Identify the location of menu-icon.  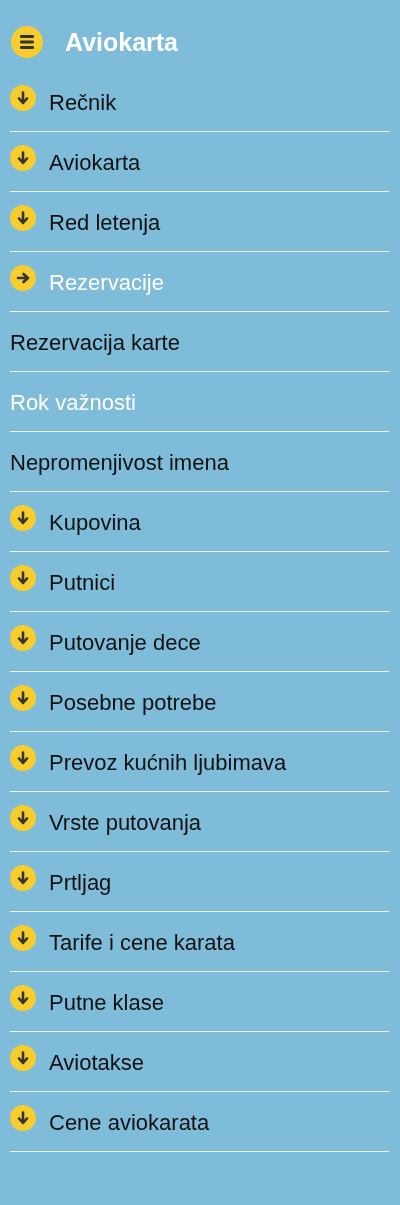
(27, 41).